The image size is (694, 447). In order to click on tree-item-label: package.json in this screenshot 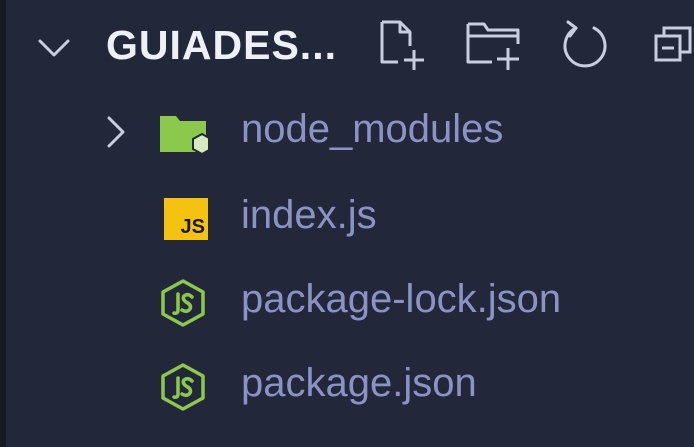, I will do `click(359, 383)`.